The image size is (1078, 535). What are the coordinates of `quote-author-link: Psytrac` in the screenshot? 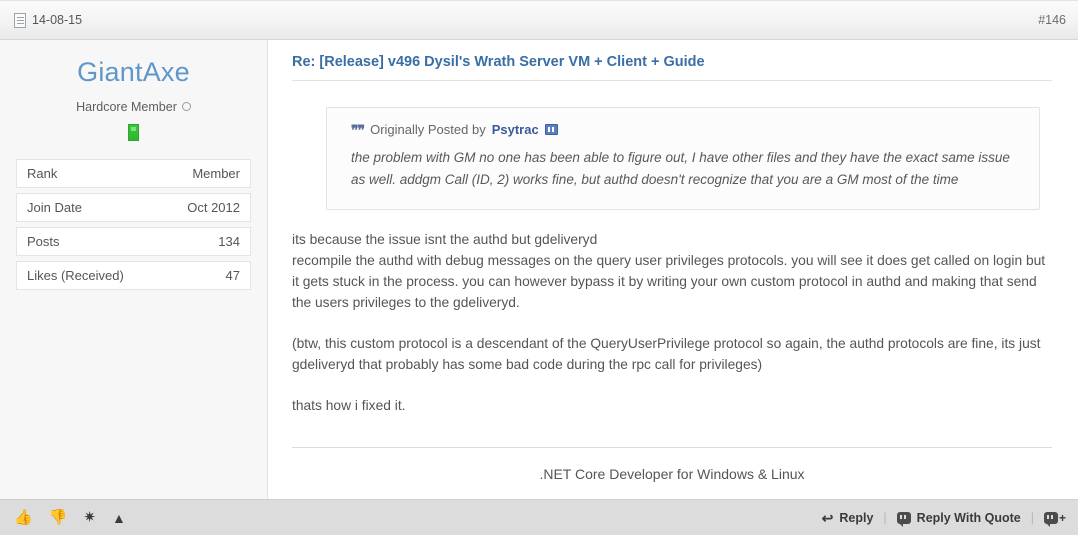 It's located at (515, 129).